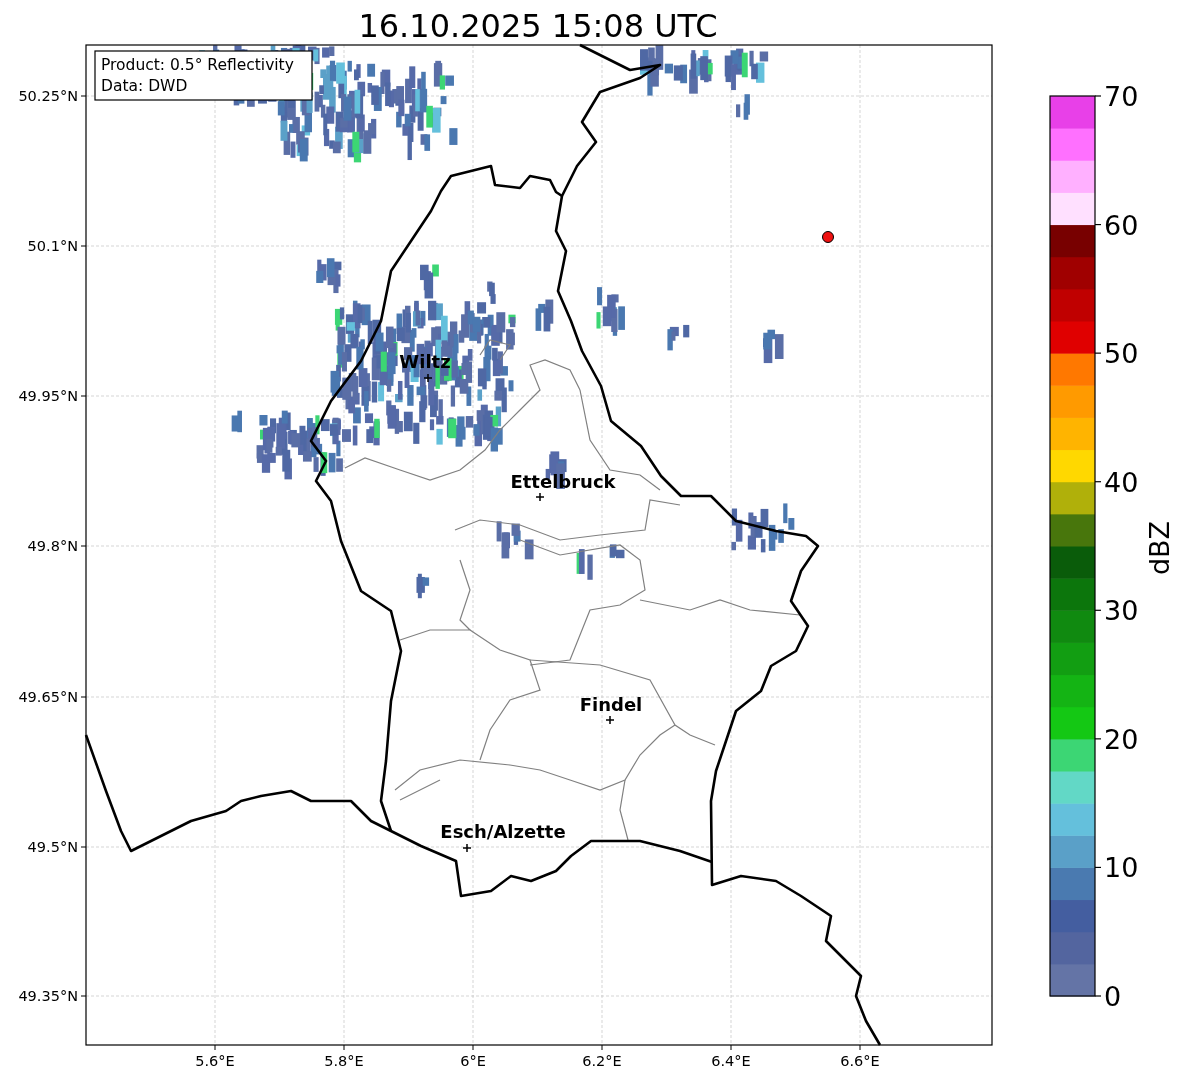  I want to click on colorbar-tick-label: 30, so click(1121, 611).